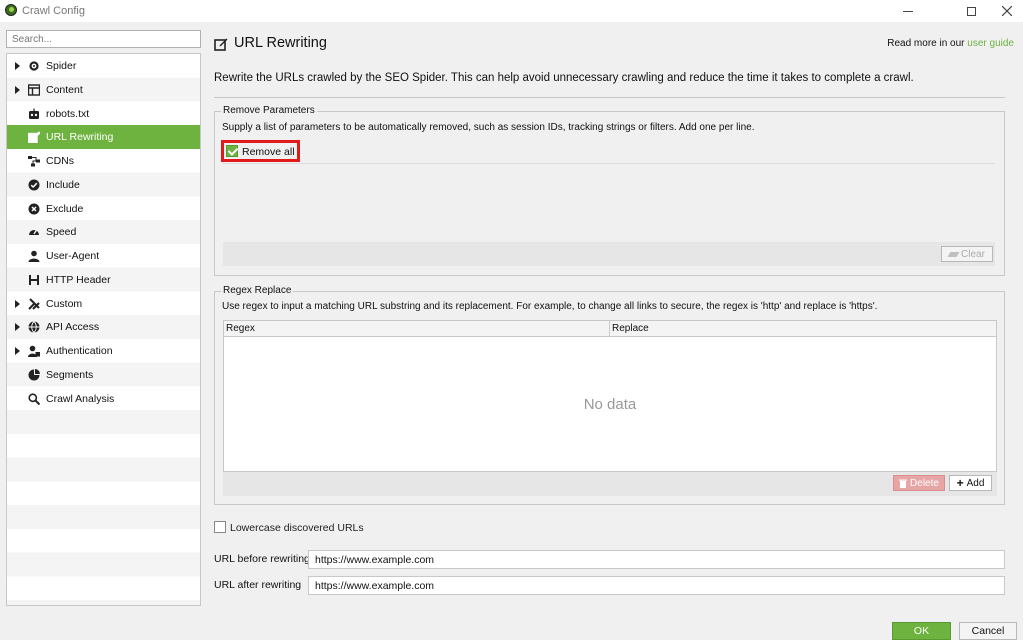  I want to click on x-circle-icon, so click(34, 209).